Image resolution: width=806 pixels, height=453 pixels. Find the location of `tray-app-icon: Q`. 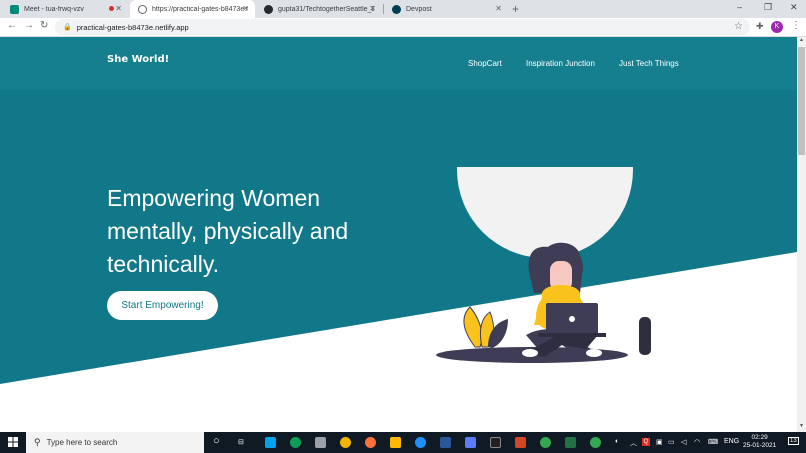

tray-app-icon: Q is located at coordinates (646, 442).